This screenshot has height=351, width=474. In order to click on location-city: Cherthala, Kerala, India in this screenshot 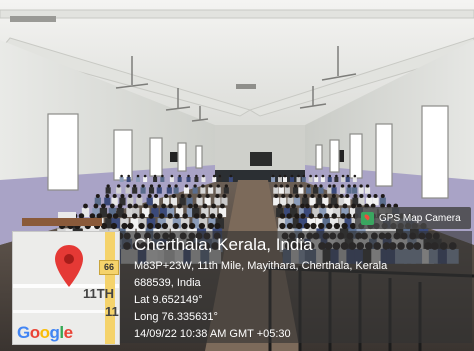, I will do `click(223, 244)`.